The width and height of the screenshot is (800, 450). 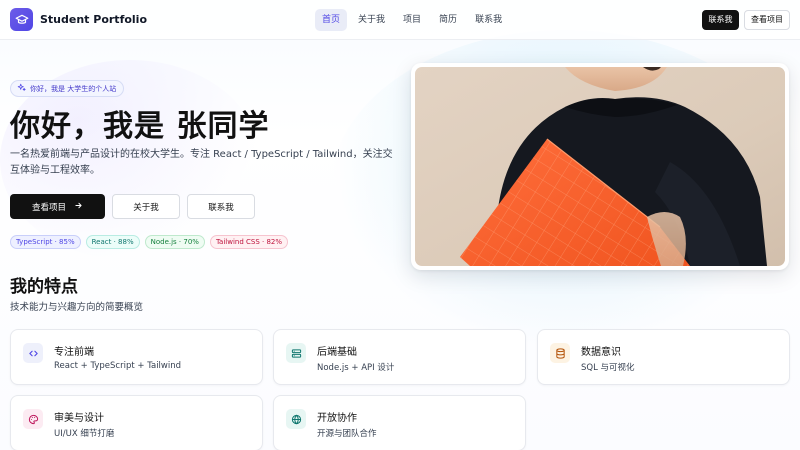 What do you see at coordinates (331, 20) in the screenshot?
I see `nav-item-home: 首页` at bounding box center [331, 20].